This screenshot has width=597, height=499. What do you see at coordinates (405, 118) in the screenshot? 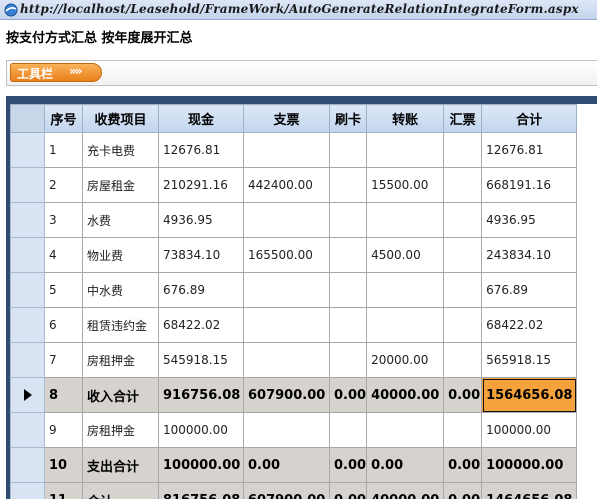
I see `column-header: 转账` at bounding box center [405, 118].